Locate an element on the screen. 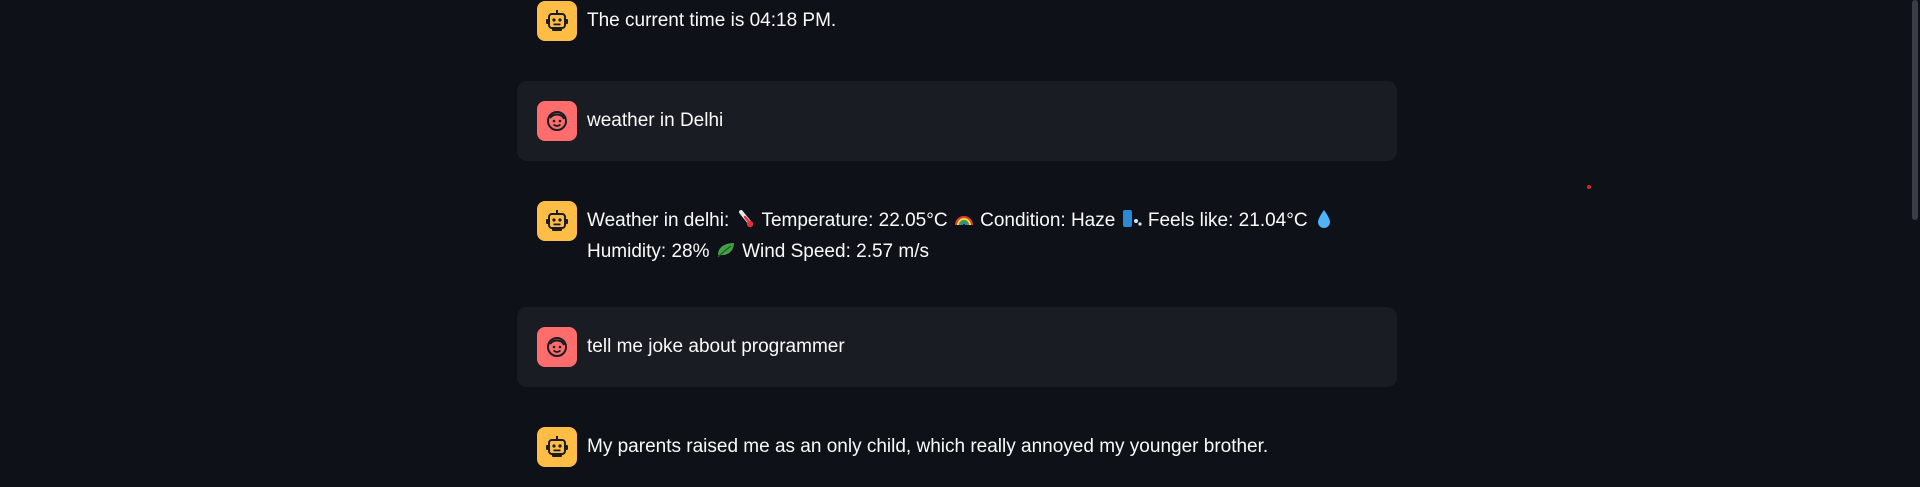 The image size is (1920, 487). chat-message-assistant: The current time is 04:18 PM. is located at coordinates (957, 30).